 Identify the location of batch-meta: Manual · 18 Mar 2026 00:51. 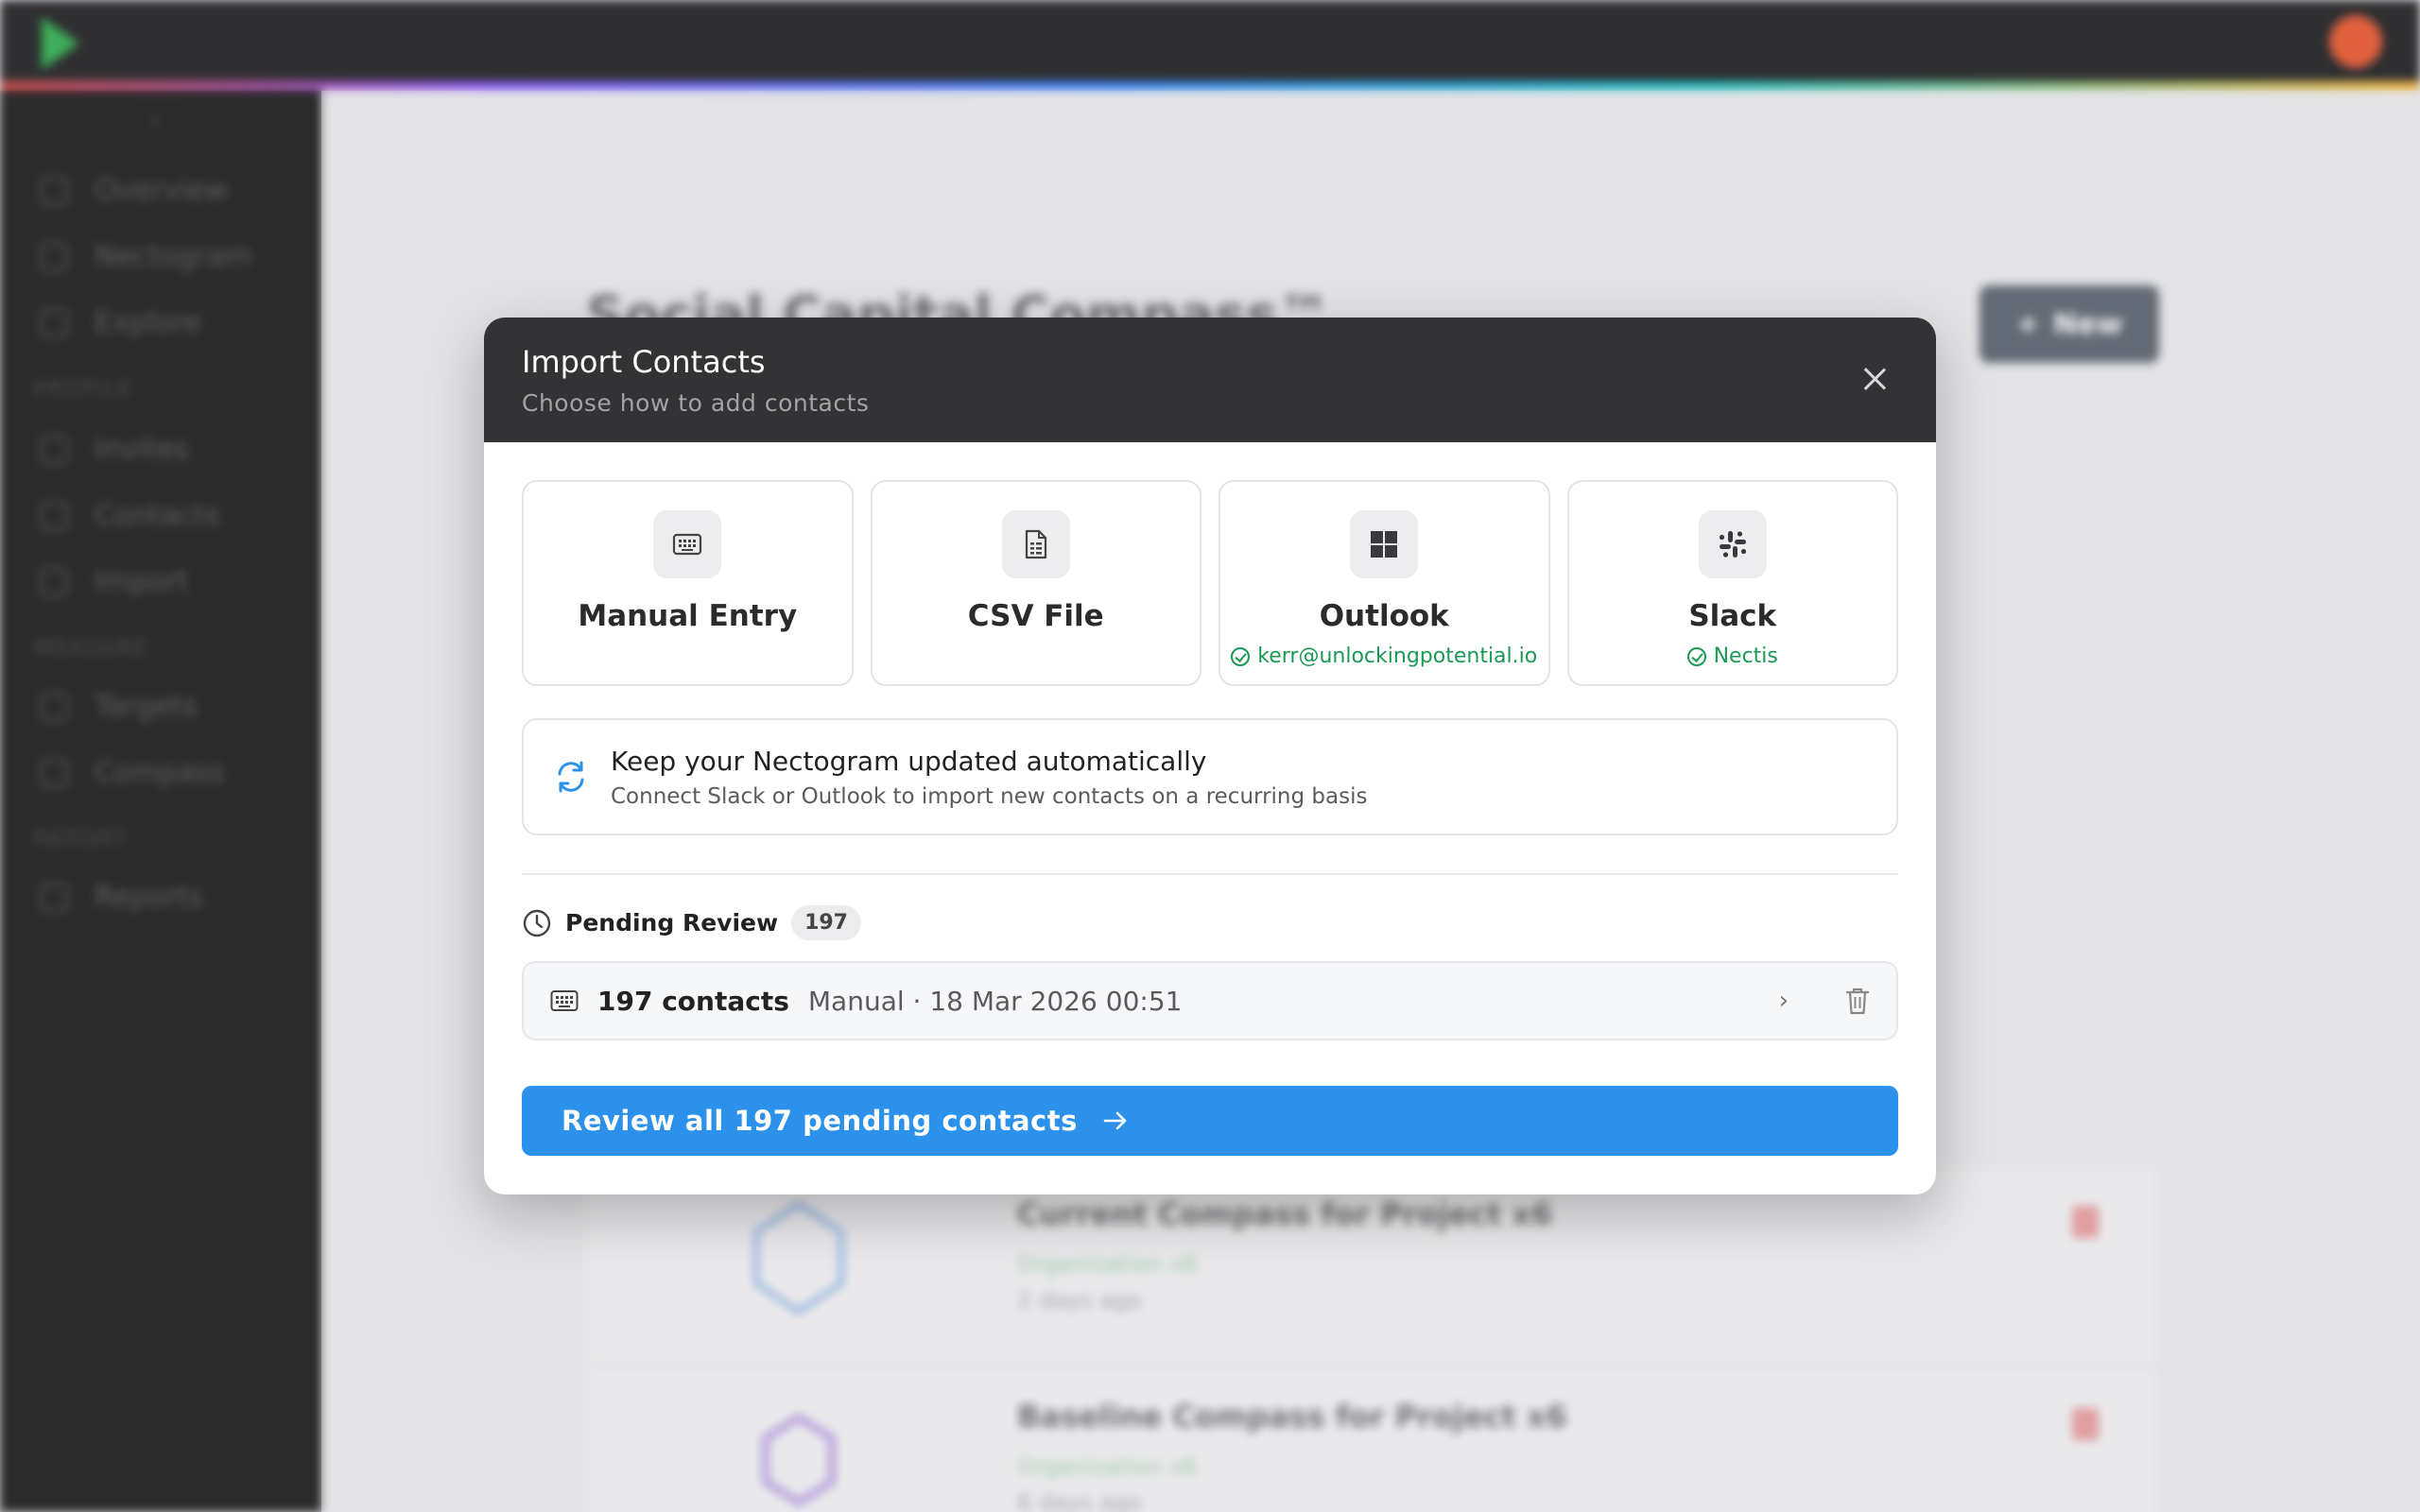
(995, 1001).